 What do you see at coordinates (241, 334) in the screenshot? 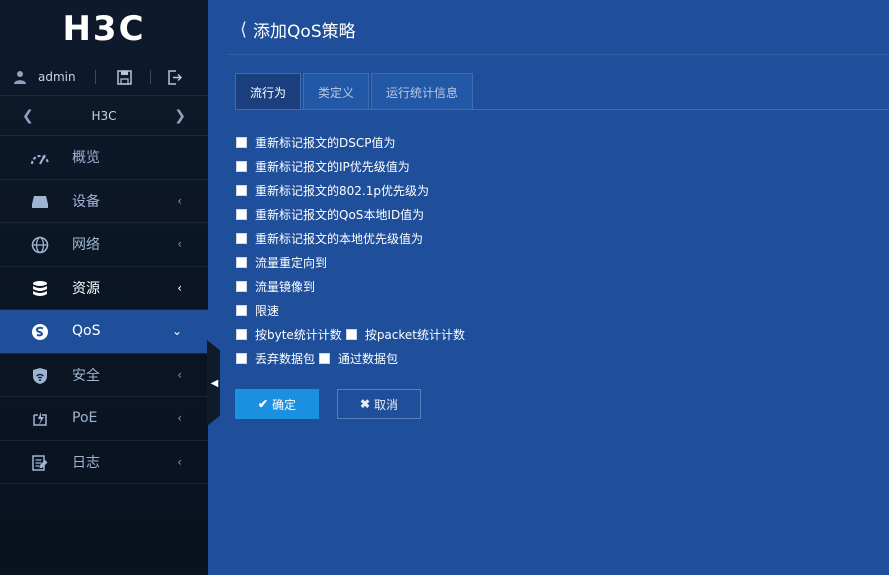
I see `count-bytes-checkbox` at bounding box center [241, 334].